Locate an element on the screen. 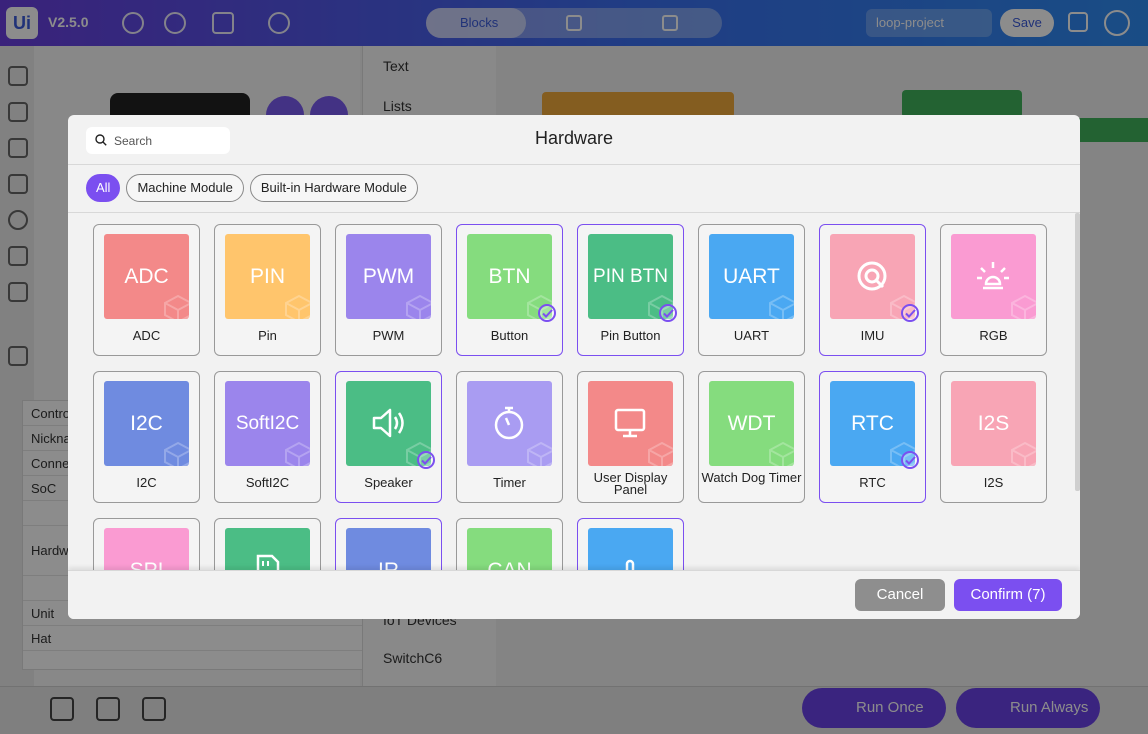 Image resolution: width=1148 pixels, height=734 pixels. hardware-card: Timer is located at coordinates (509, 437).